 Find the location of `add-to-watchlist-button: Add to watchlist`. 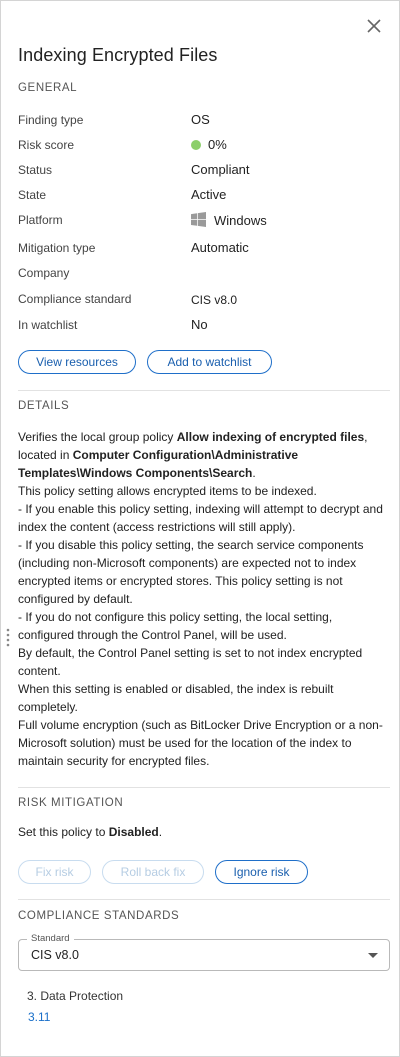

add-to-watchlist-button: Add to watchlist is located at coordinates (209, 362).